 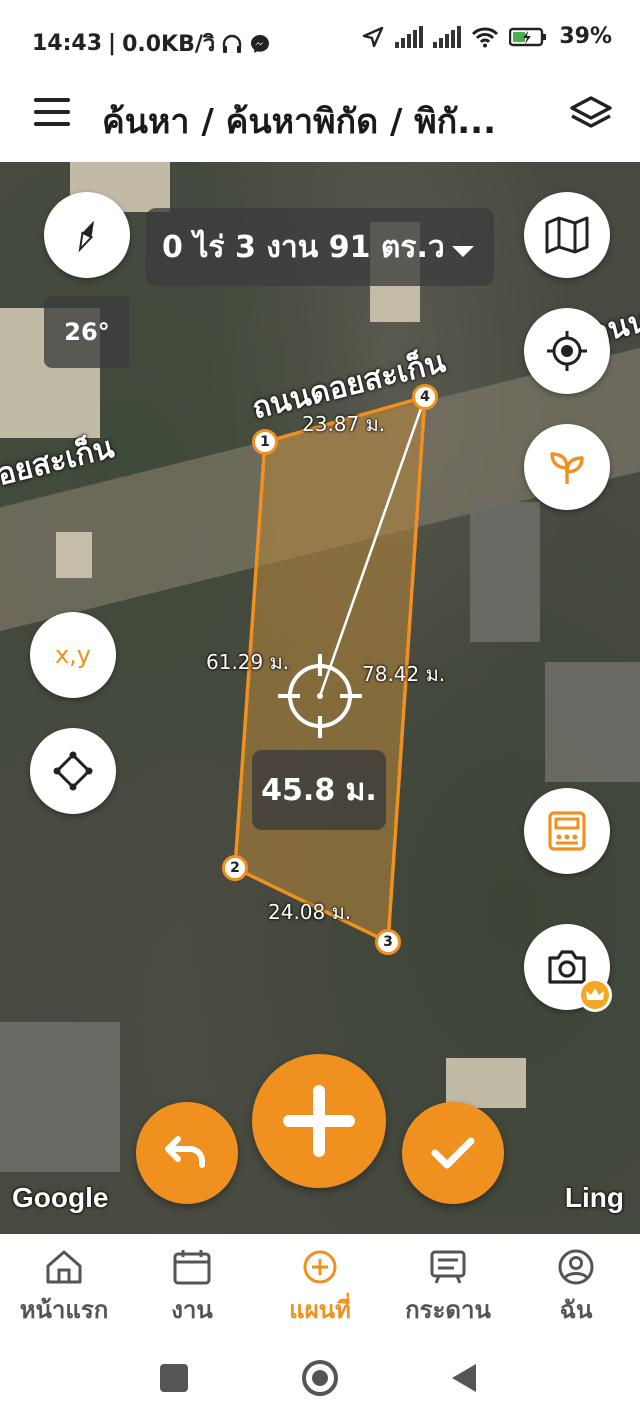 What do you see at coordinates (64, 1310) in the screenshot?
I see `nav-label: หน้าแรก` at bounding box center [64, 1310].